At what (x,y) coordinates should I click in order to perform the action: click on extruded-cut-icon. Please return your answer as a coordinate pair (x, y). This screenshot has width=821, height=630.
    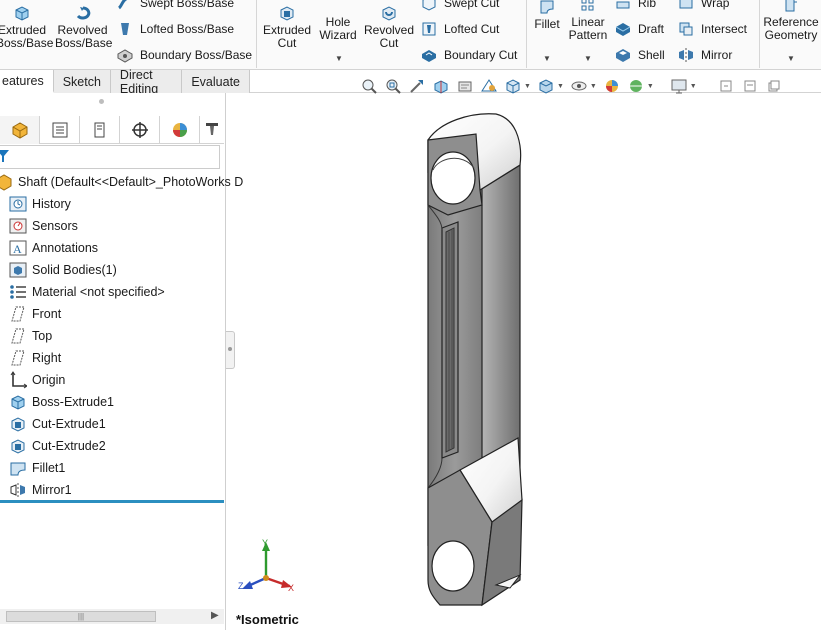
    Looking at the image, I should click on (287, 13).